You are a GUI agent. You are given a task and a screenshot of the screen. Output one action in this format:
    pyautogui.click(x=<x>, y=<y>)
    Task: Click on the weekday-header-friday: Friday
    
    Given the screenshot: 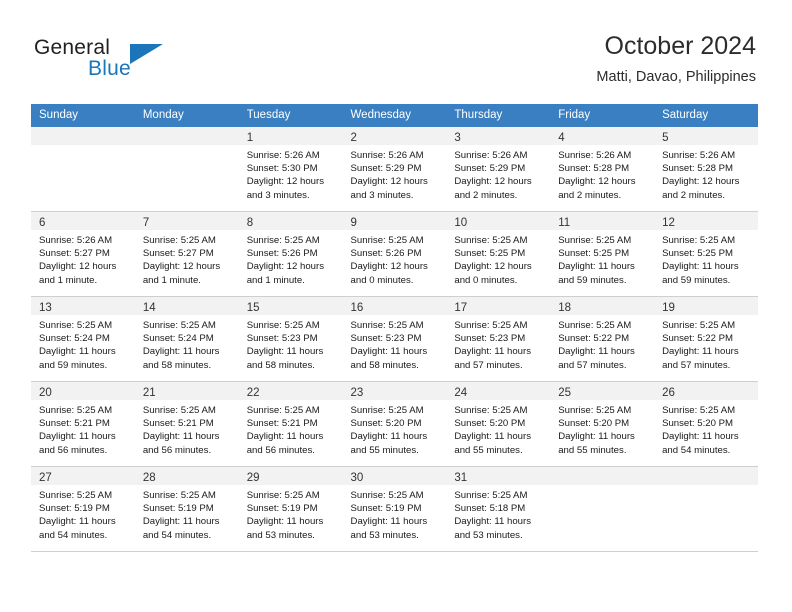 What is the action you would take?
    pyautogui.click(x=602, y=115)
    